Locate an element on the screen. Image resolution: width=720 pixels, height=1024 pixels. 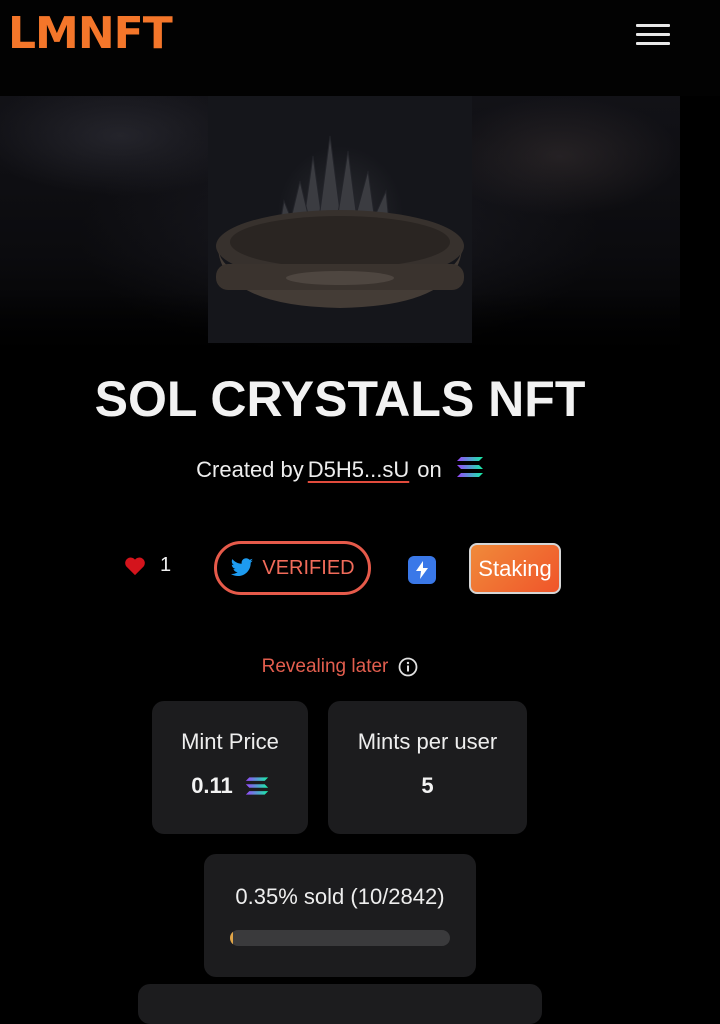
sold-label: 0.35% sold (10/2842) is located at coordinates (340, 896).